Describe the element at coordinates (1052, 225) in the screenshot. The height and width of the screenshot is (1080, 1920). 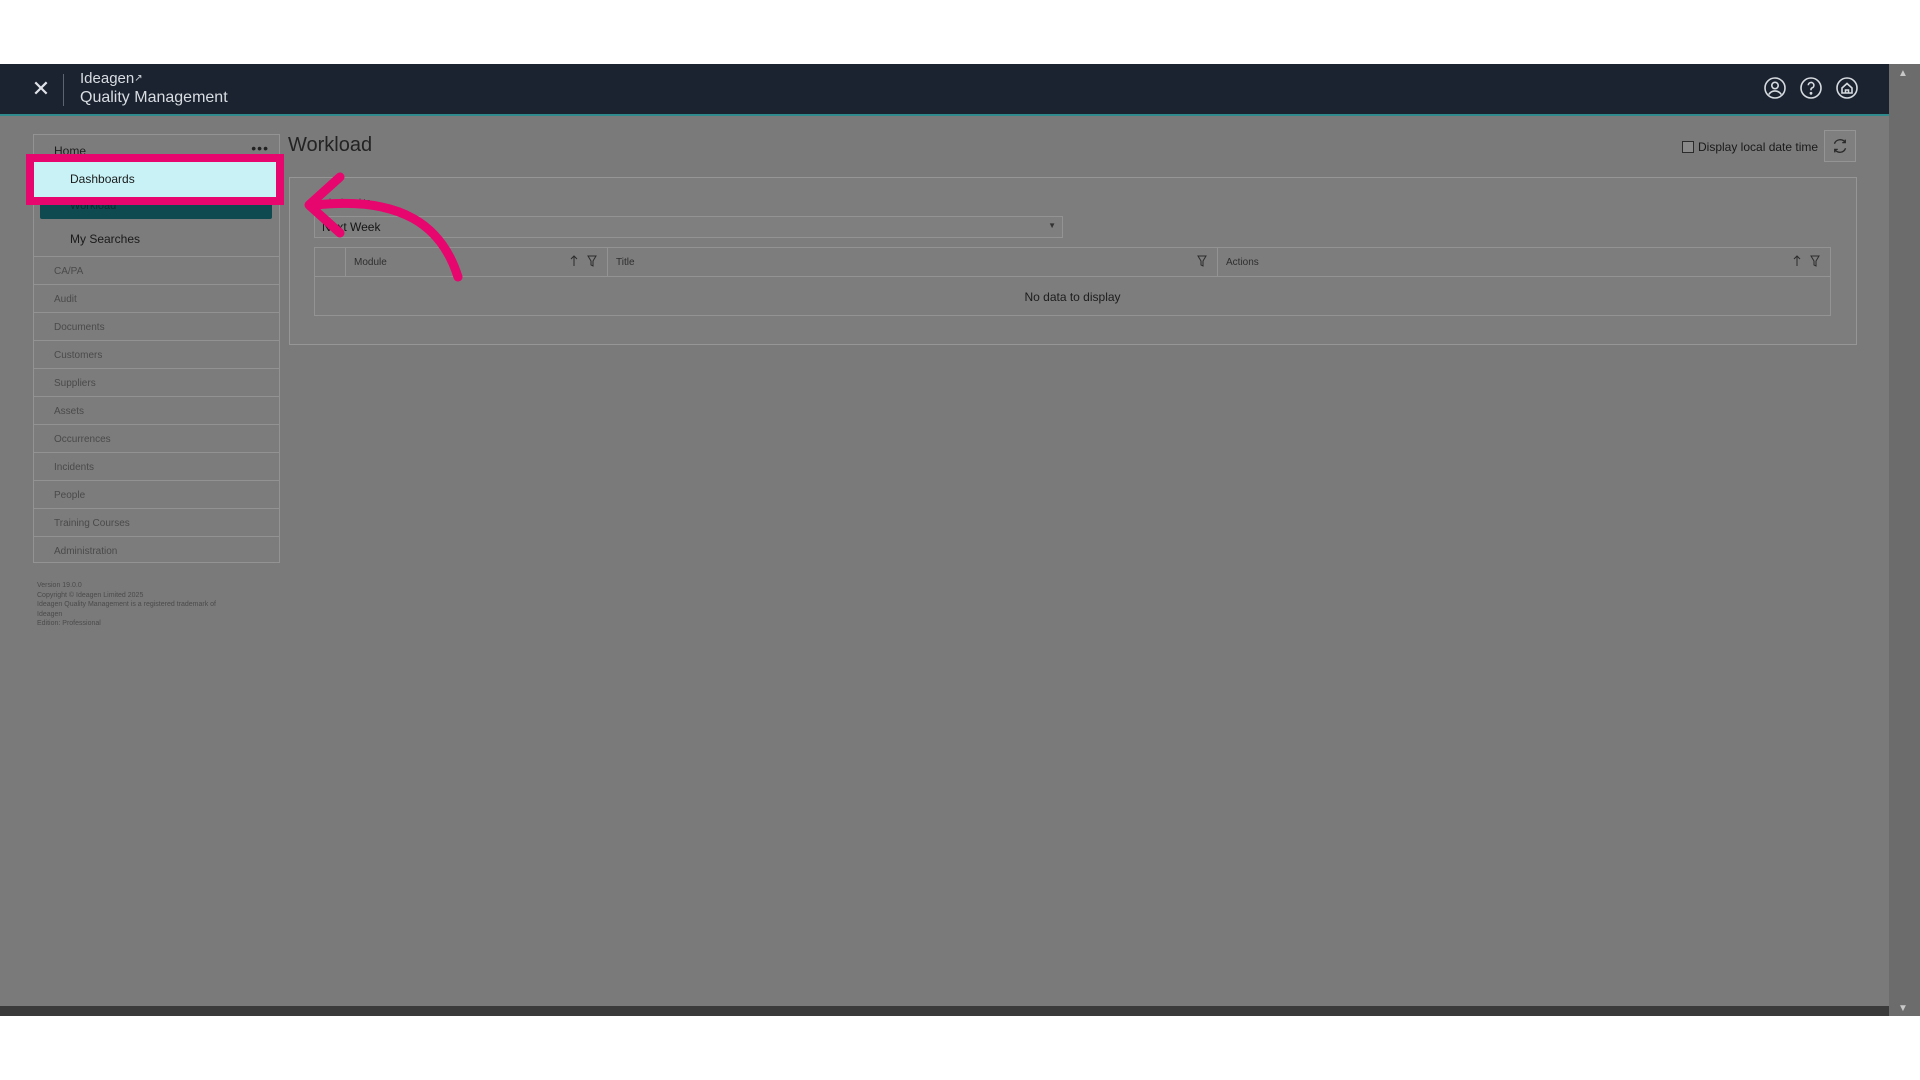
I see `dropdown-caret-icon: ▼` at that location.